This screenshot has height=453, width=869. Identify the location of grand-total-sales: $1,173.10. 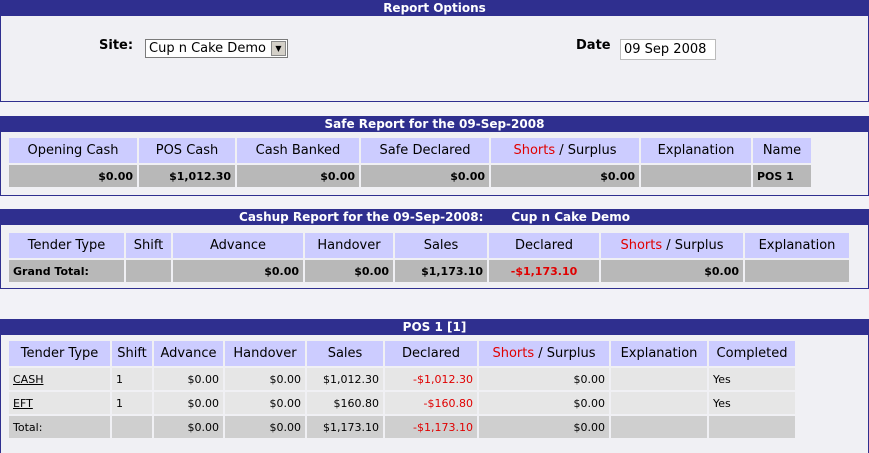
(441, 271).